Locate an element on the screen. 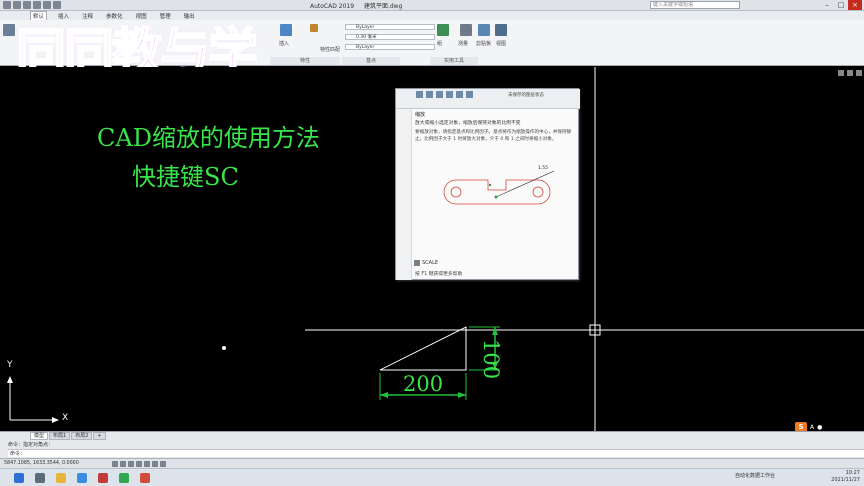  tooltip-description: 放大或缩小选定对象，缩放后保持对象的比例不变 is located at coordinates (468, 123).